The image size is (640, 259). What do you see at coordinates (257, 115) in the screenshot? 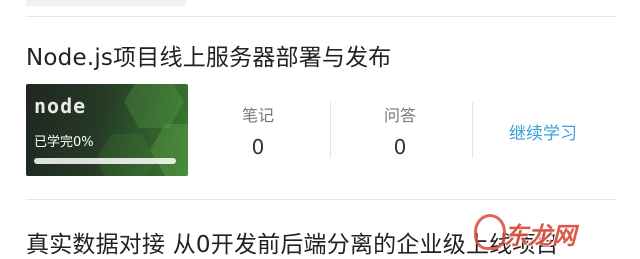
I see `notes-label: 笔记` at bounding box center [257, 115].